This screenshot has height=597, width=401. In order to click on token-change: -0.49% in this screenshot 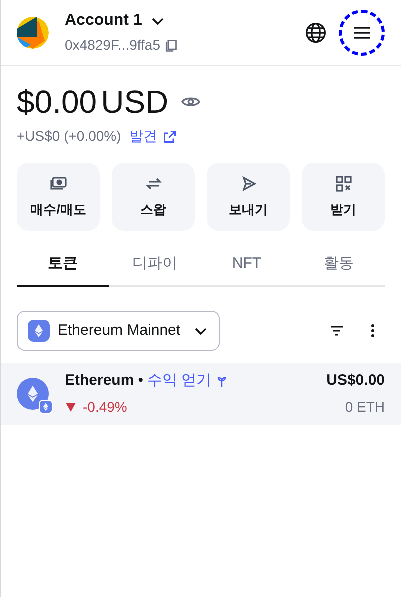, I will do `click(105, 407)`.